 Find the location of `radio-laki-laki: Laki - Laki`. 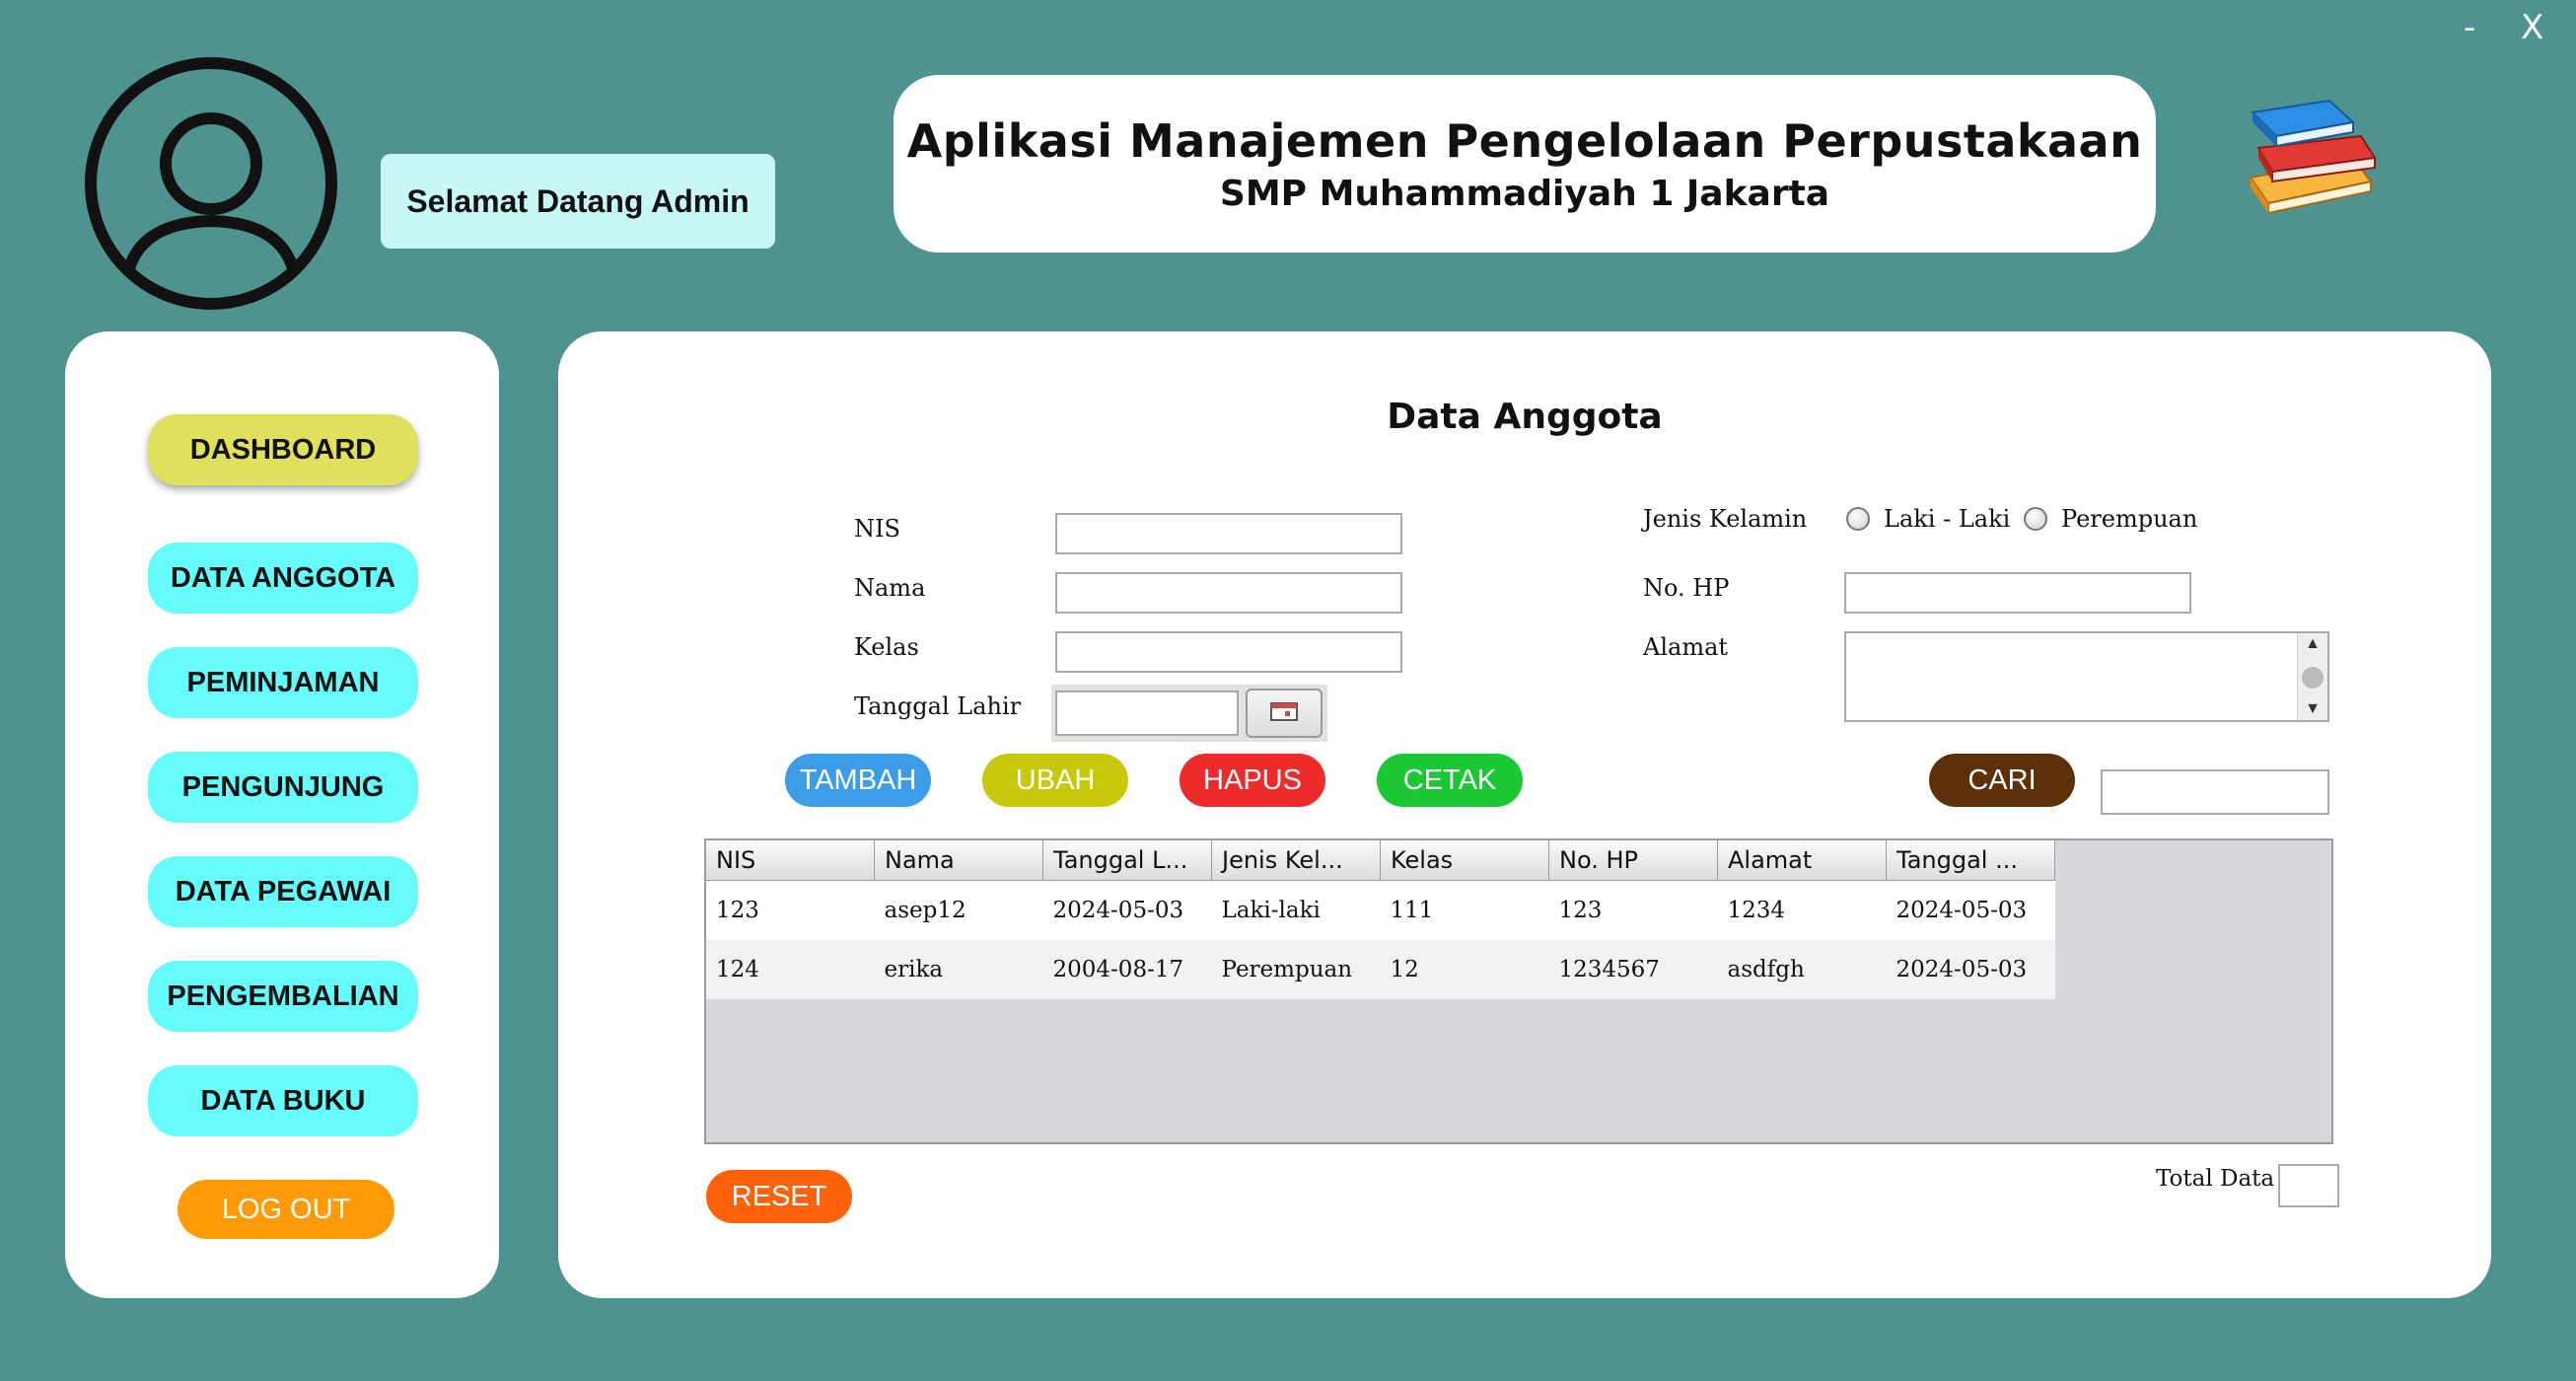

radio-laki-laki: Laki - Laki is located at coordinates (1928, 519).